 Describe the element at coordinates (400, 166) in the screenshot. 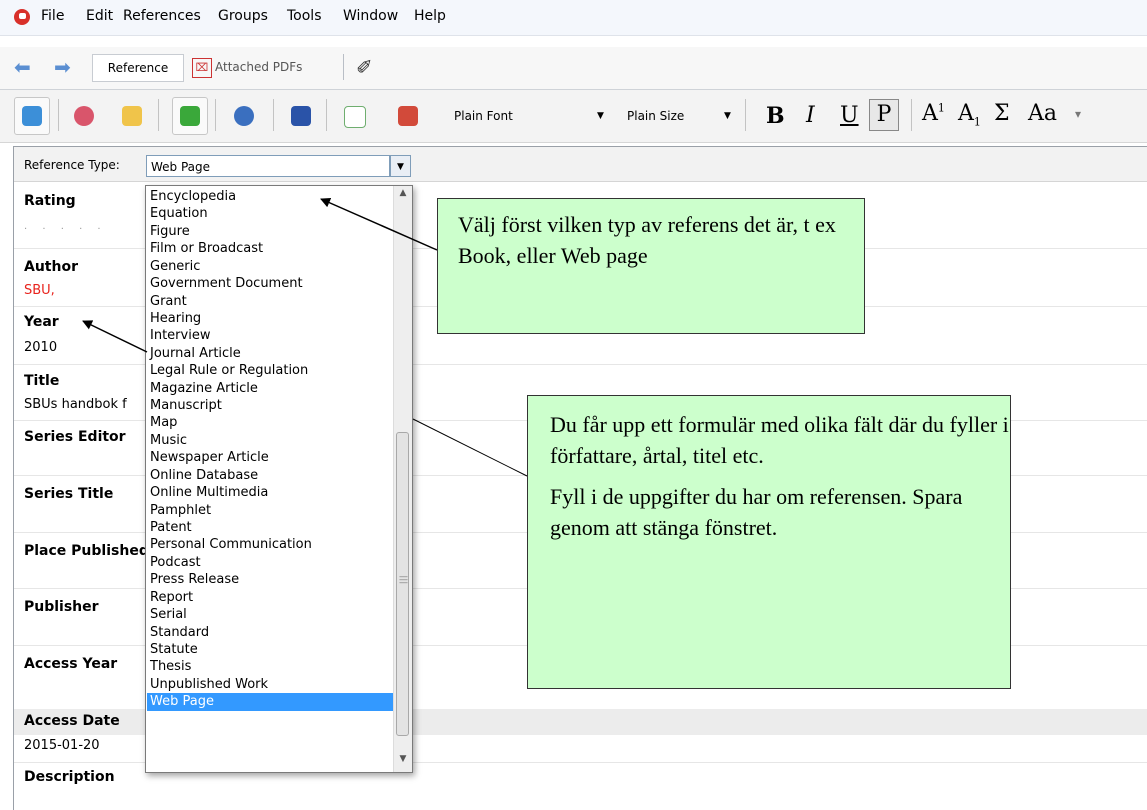

I see `reference-type-dropdown-button: ▼` at that location.